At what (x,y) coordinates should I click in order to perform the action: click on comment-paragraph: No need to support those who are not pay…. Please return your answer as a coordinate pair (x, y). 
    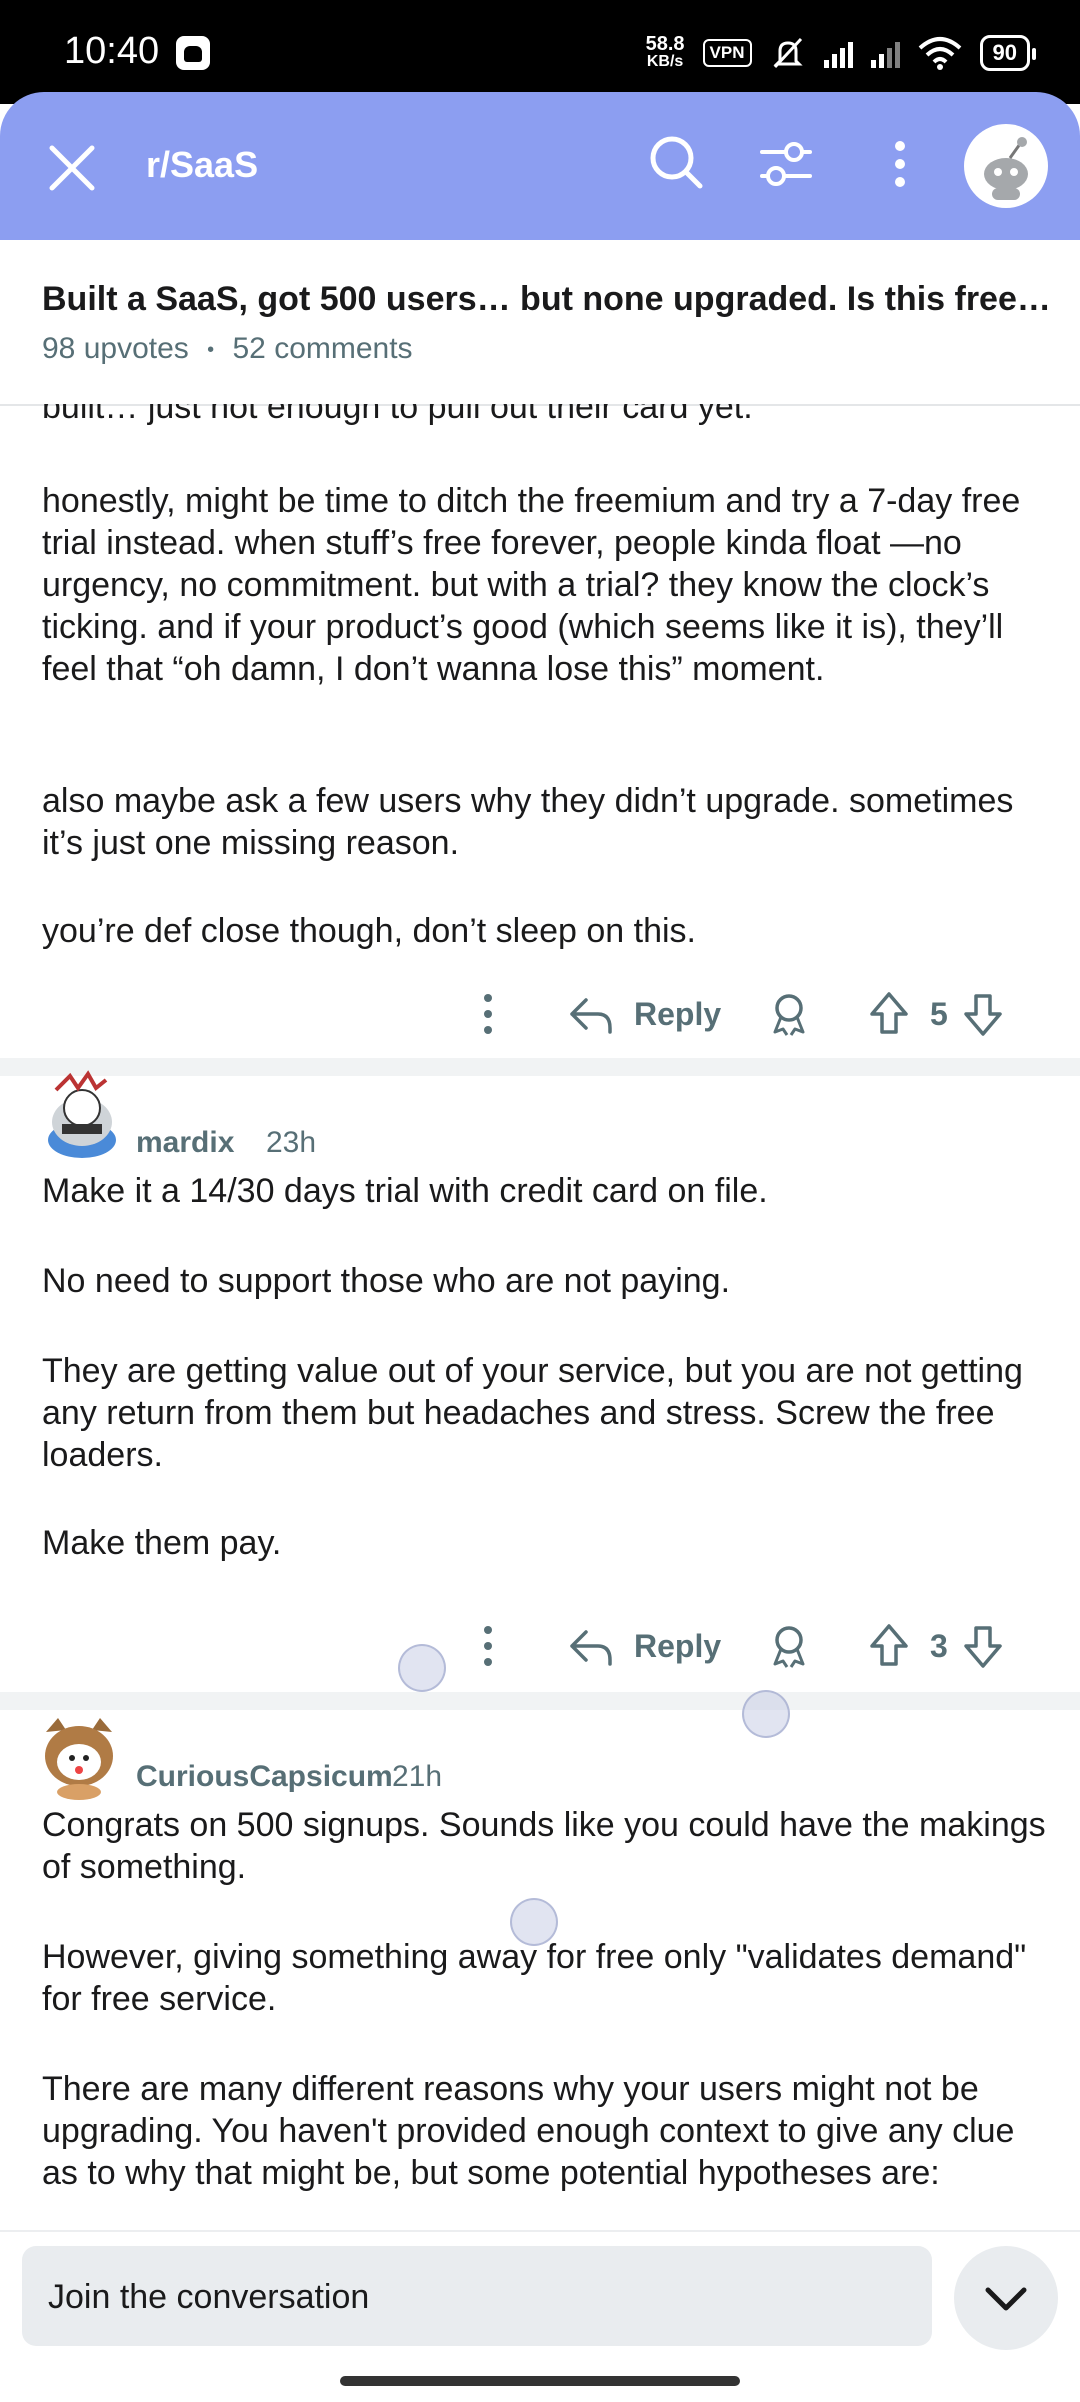
    Looking at the image, I should click on (386, 1281).